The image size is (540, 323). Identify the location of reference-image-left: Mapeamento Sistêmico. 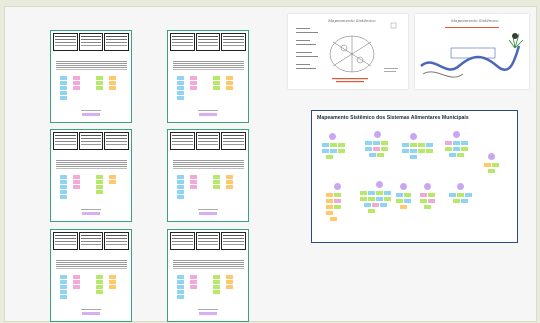
(348, 51).